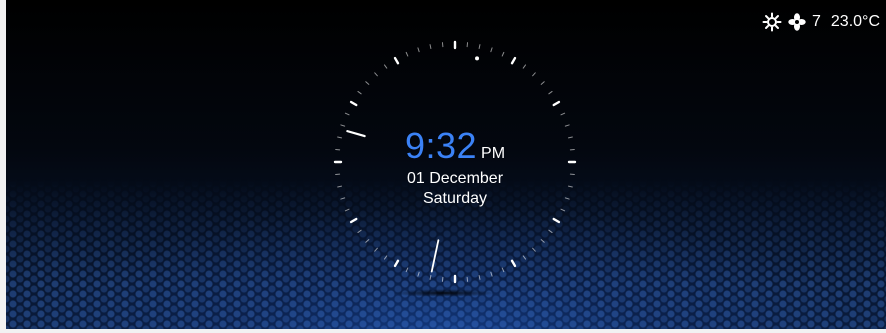  I want to click on meridiem-label: PM, so click(493, 153).